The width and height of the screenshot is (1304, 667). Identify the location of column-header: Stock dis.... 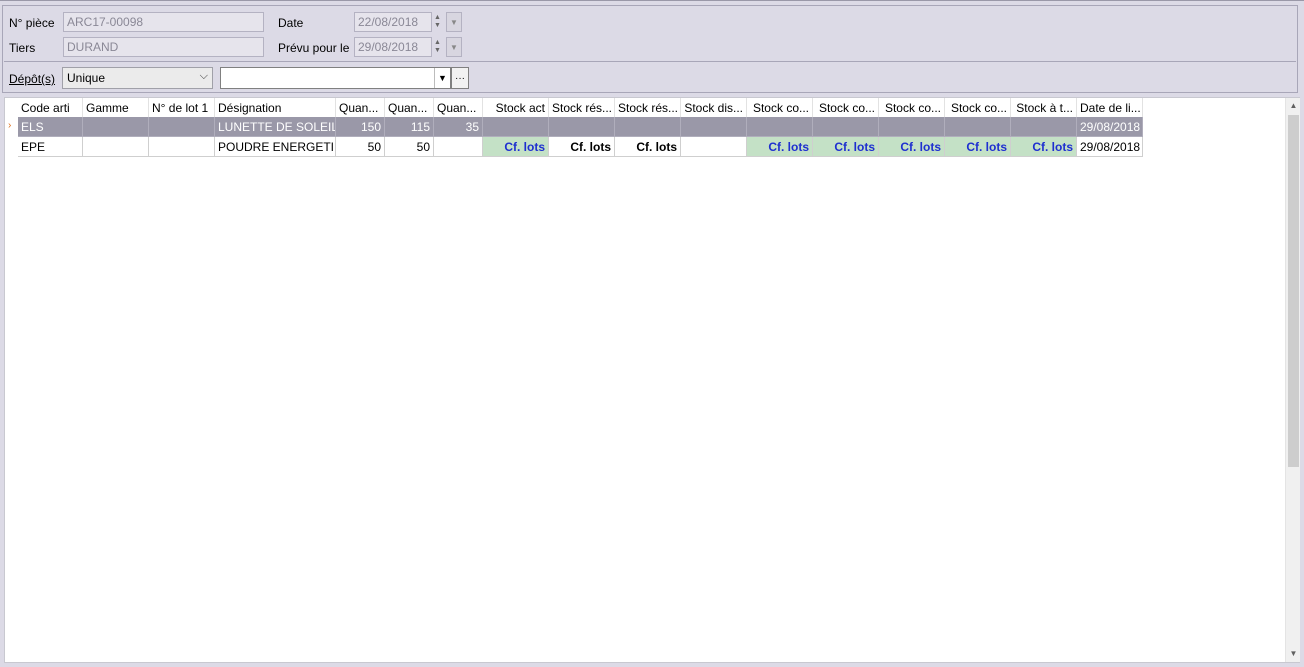
(714, 107).